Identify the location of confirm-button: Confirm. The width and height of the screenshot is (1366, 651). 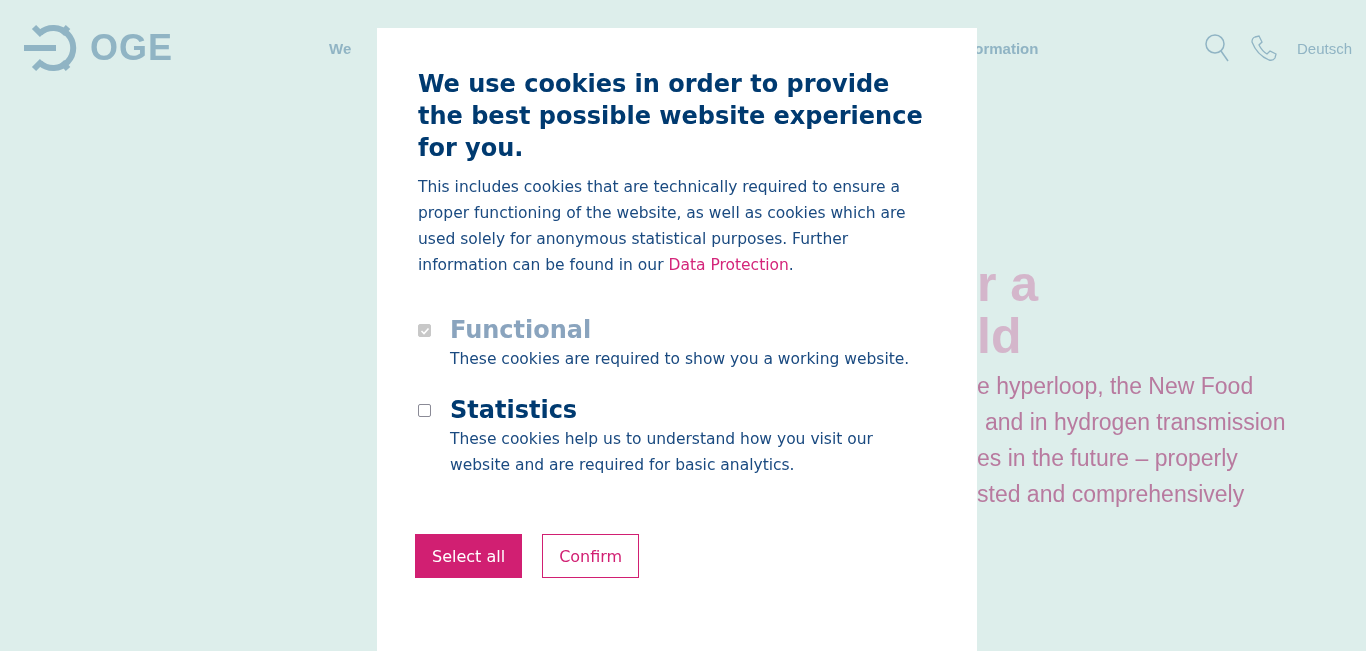
(591, 556).